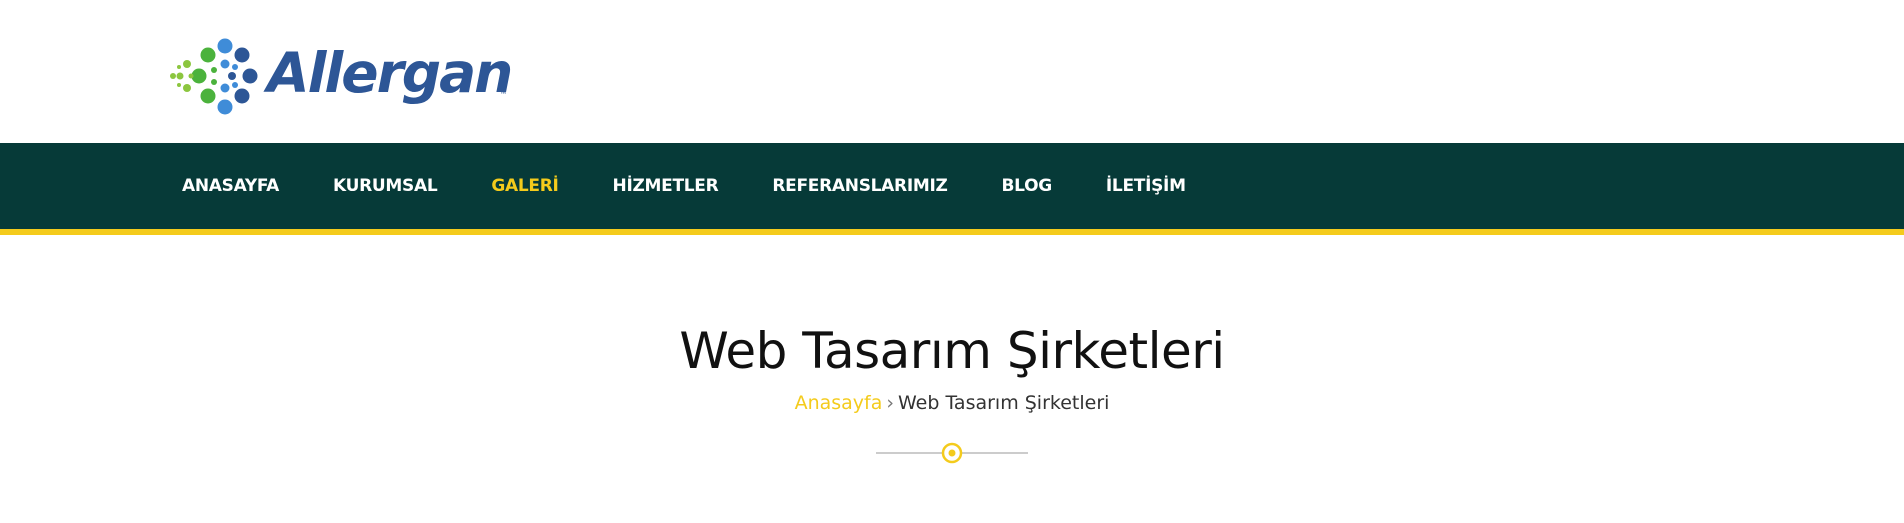 The height and width of the screenshot is (523, 1904). I want to click on breadcrumb-home-link: Anasayfa, so click(839, 403).